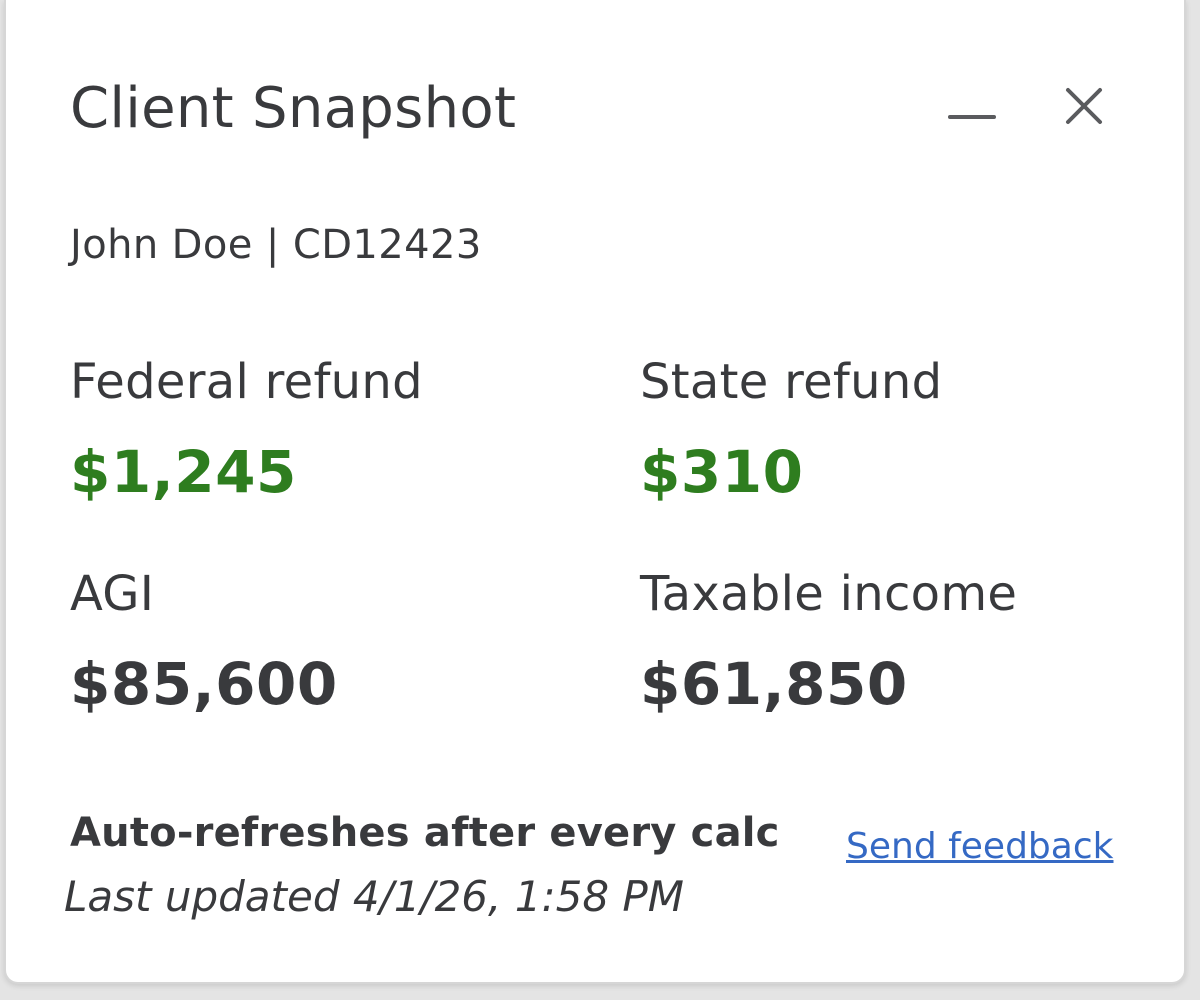 This screenshot has width=1200, height=1000. I want to click on federal-refund-label: Federal refund, so click(246, 382).